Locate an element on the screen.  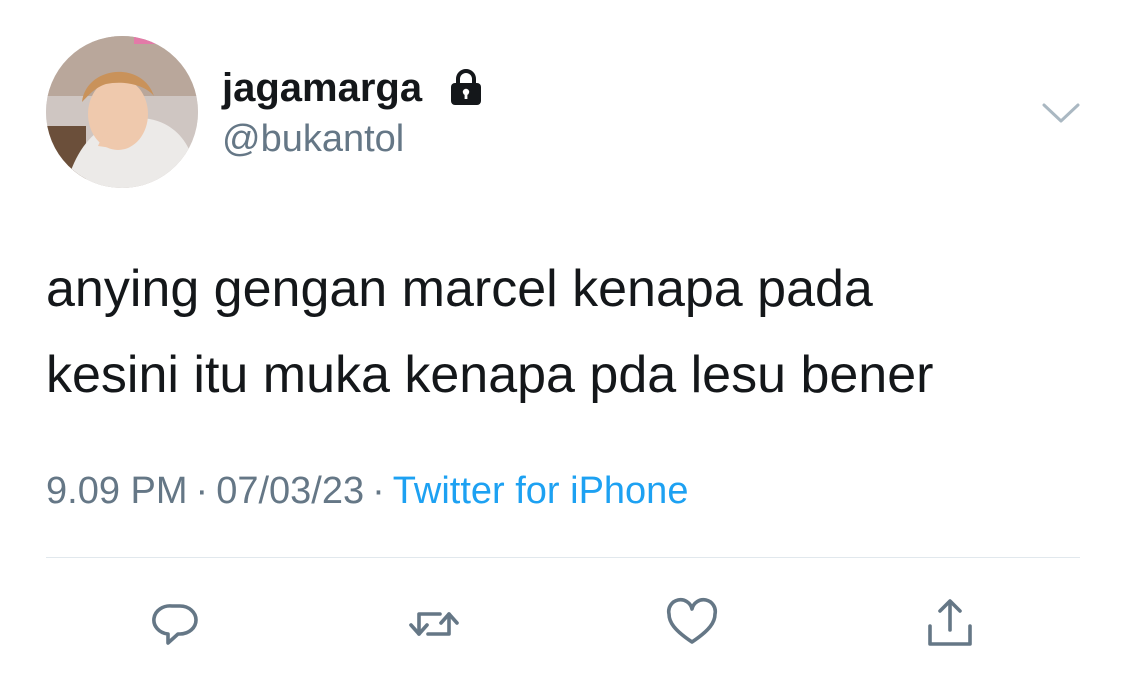
reply-icon is located at coordinates (175, 624).